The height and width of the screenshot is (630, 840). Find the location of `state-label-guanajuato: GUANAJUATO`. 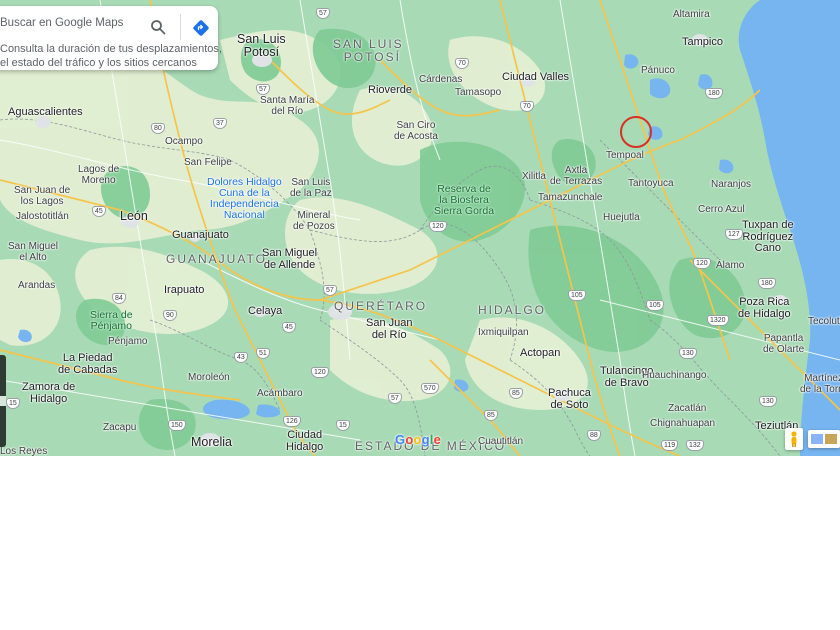

state-label-guanajuato: GUANAJUATO is located at coordinates (216, 259).